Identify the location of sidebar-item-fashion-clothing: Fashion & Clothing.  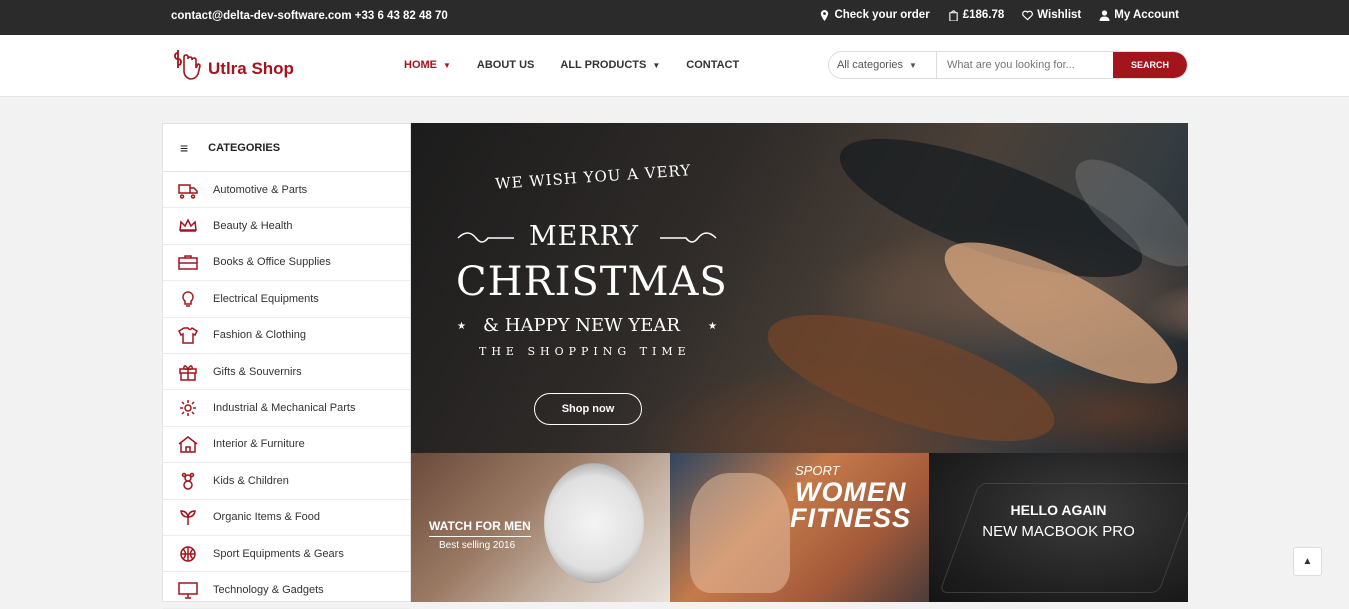
(286, 336).